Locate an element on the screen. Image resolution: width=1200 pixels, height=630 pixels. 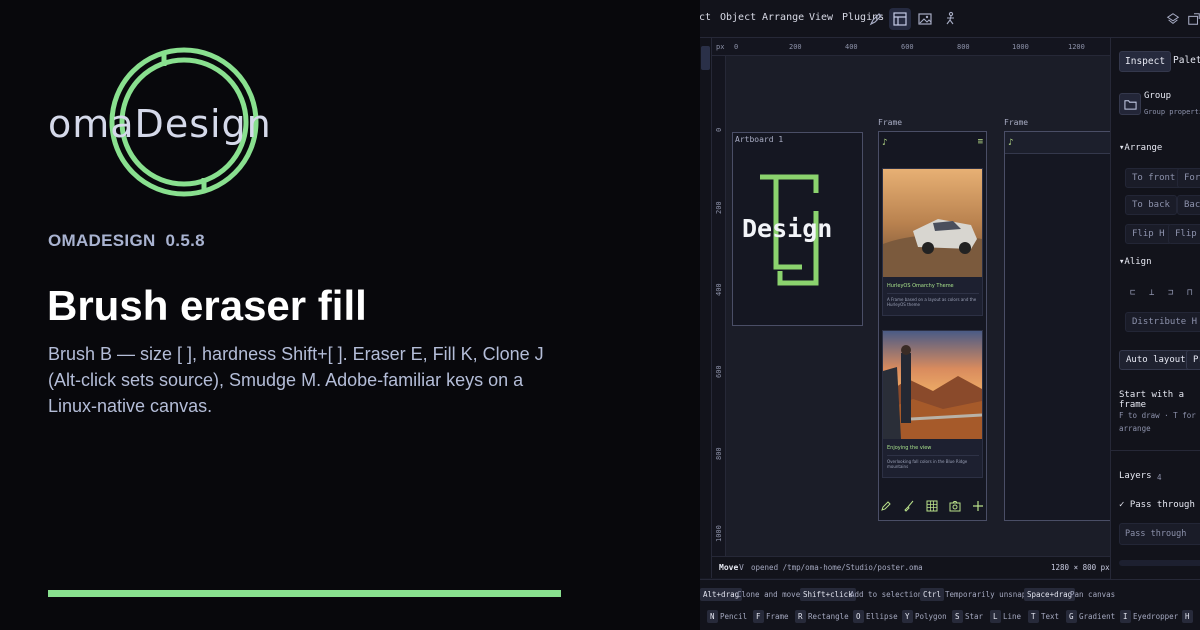
hint-label: Eyedropper is located at coordinates (1156, 616).